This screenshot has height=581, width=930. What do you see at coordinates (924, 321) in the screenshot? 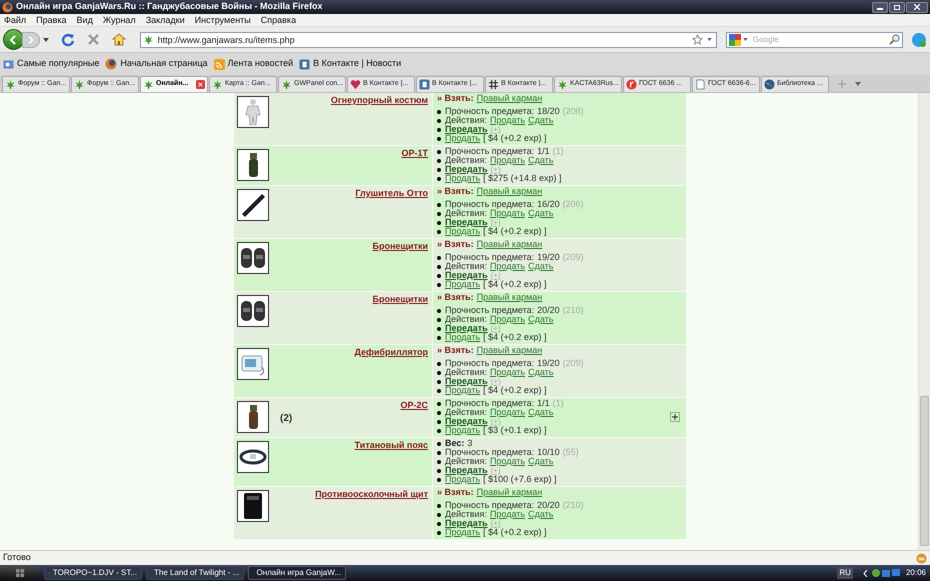
I see `scrollbar` at bounding box center [924, 321].